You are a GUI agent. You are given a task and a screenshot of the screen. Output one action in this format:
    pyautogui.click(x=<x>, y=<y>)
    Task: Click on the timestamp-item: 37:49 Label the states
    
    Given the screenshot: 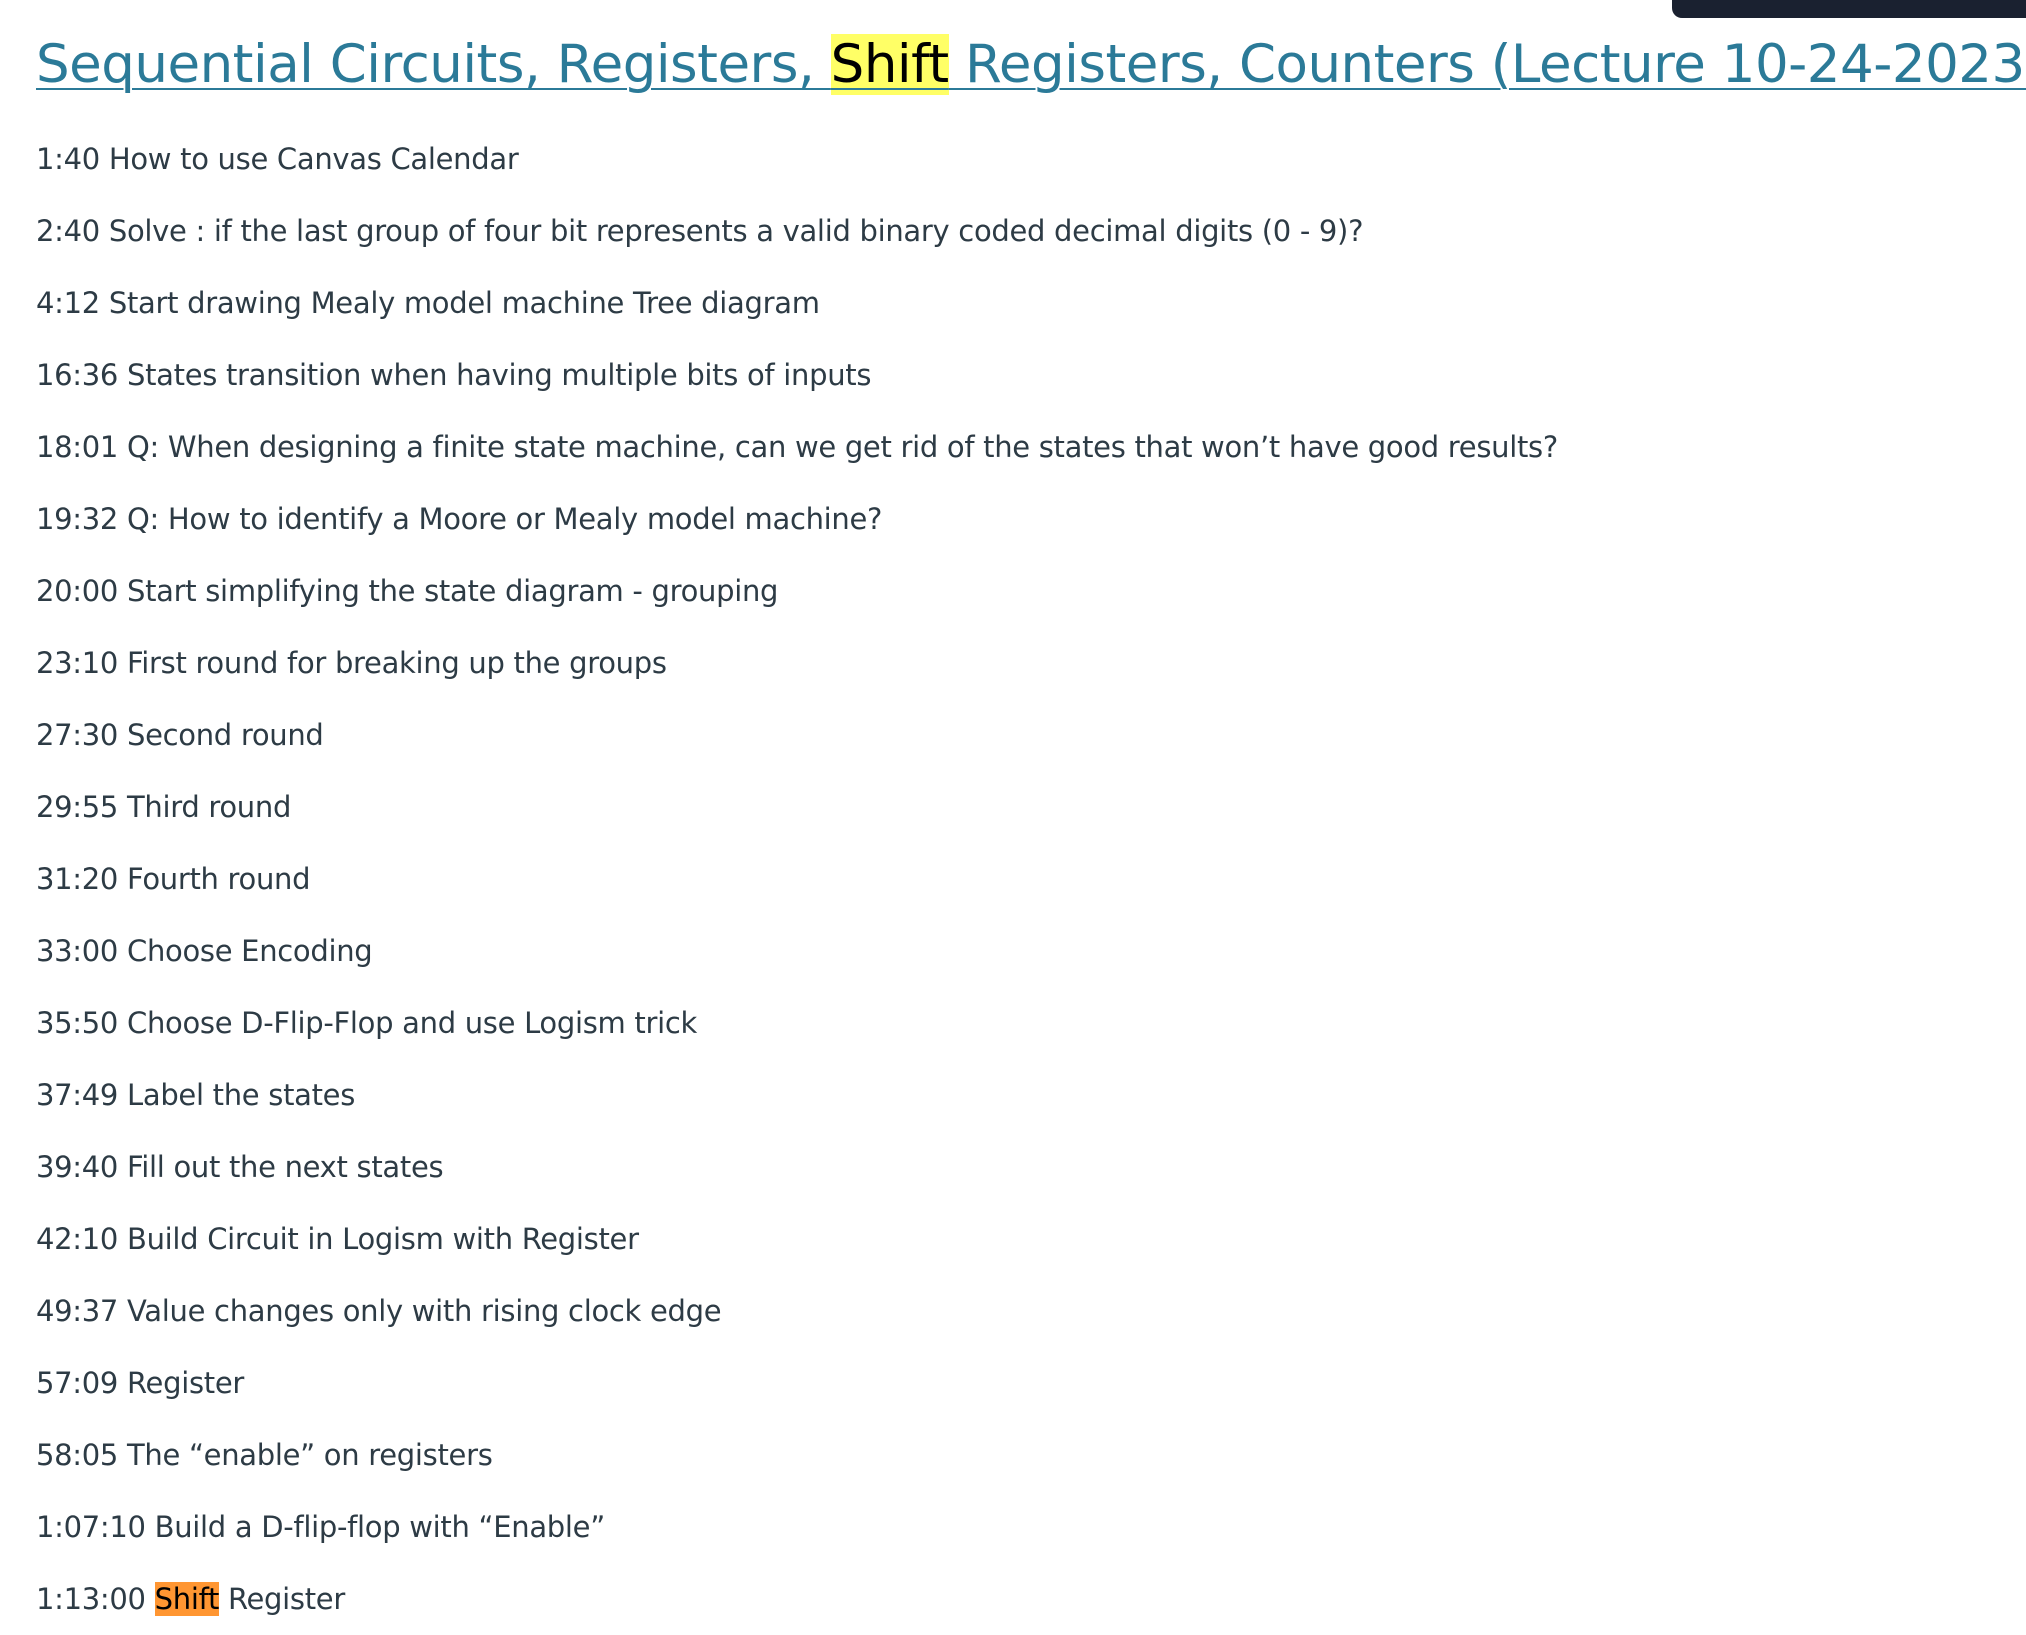 What is the action you would take?
    pyautogui.click(x=196, y=1095)
    